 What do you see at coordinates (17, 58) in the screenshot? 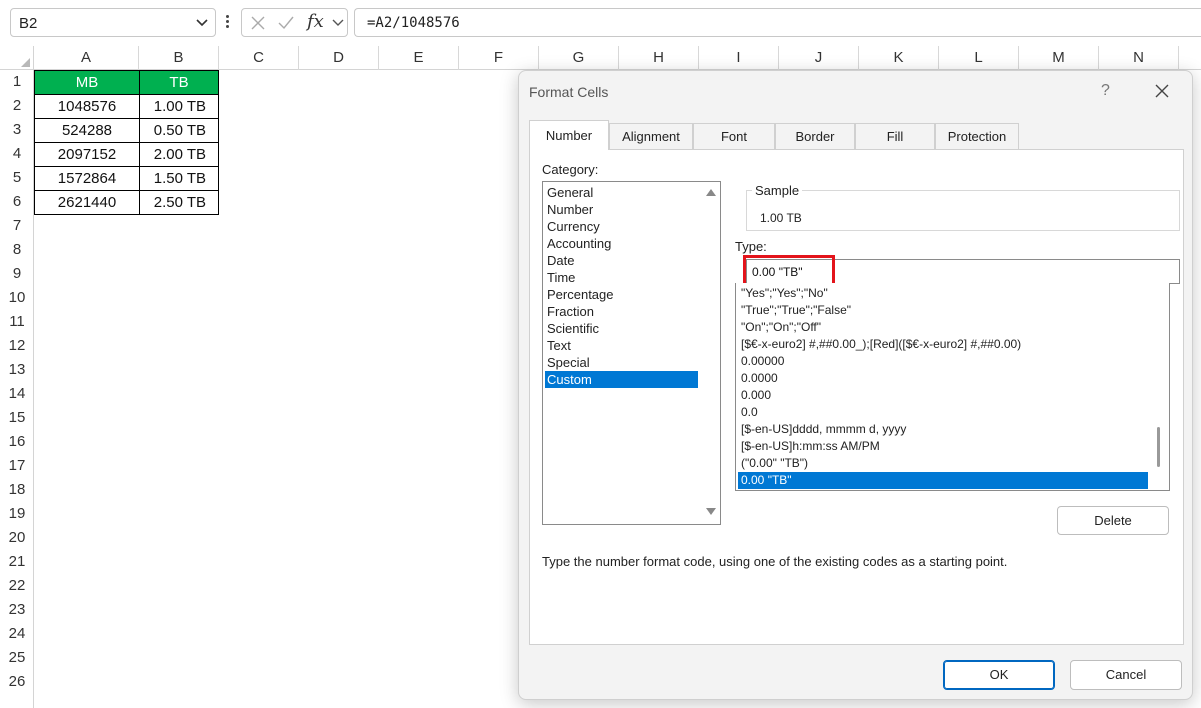
I see `select-all-corner` at bounding box center [17, 58].